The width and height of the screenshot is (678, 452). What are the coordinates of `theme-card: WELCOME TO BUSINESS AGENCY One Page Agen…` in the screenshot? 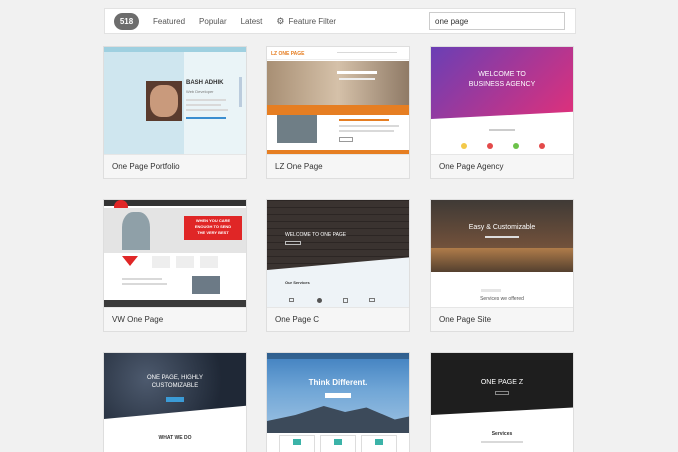 It's located at (502, 112).